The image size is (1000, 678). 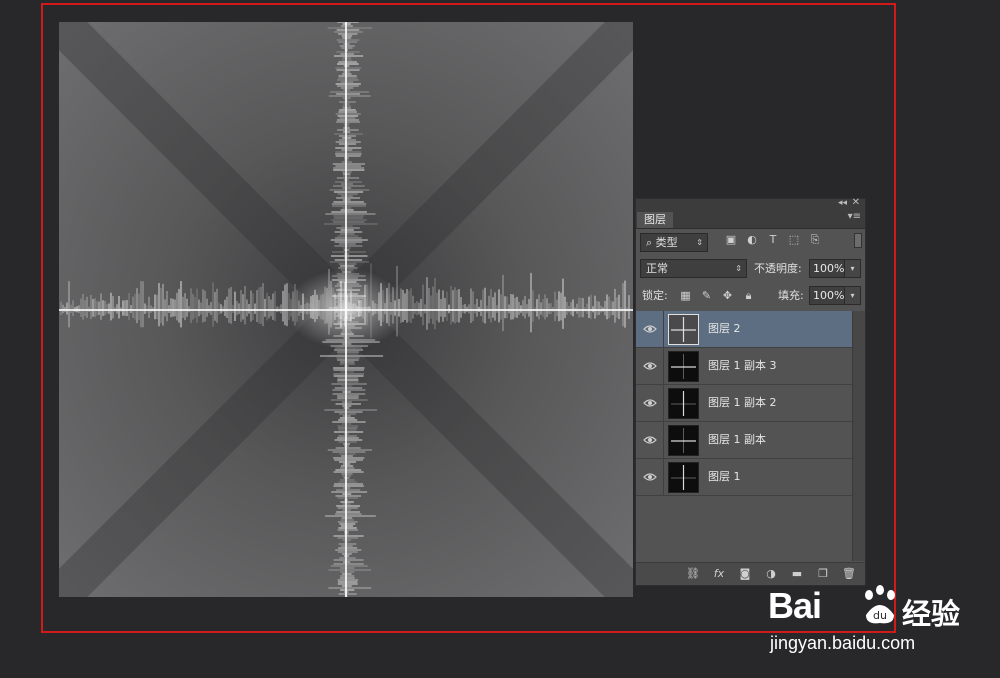 I want to click on fill-label: 填充:, so click(x=791, y=295).